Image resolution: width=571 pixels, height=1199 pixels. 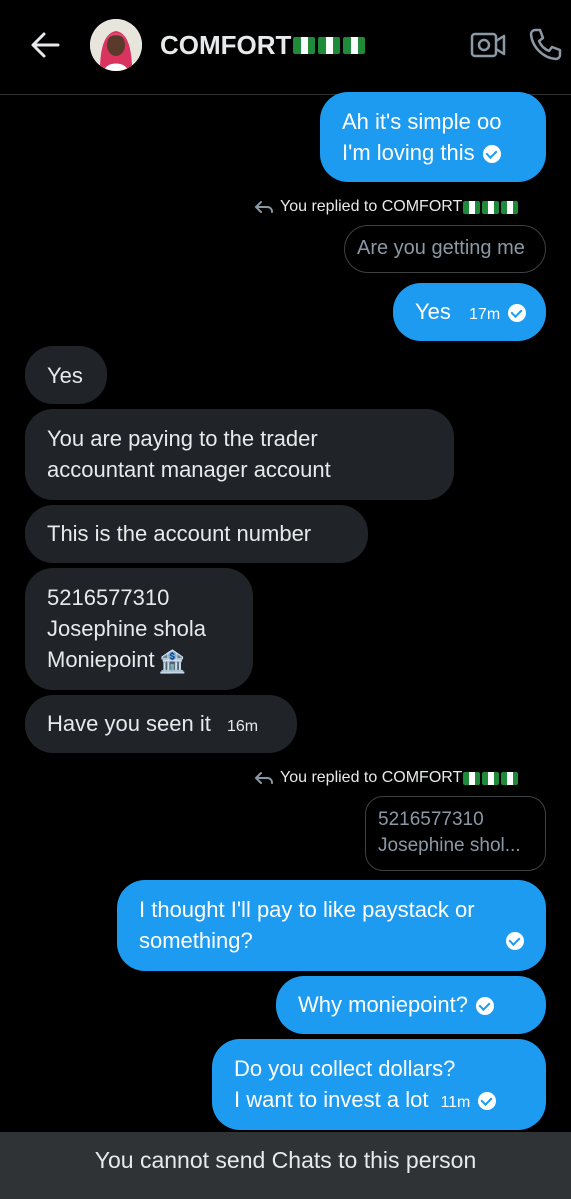 What do you see at coordinates (196, 940) in the screenshot?
I see `message-line: something?` at bounding box center [196, 940].